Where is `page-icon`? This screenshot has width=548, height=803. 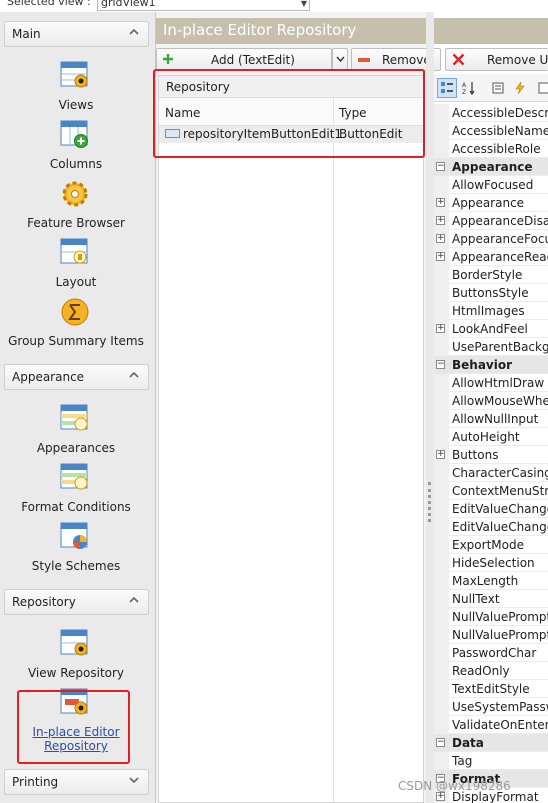
page-icon is located at coordinates (543, 88).